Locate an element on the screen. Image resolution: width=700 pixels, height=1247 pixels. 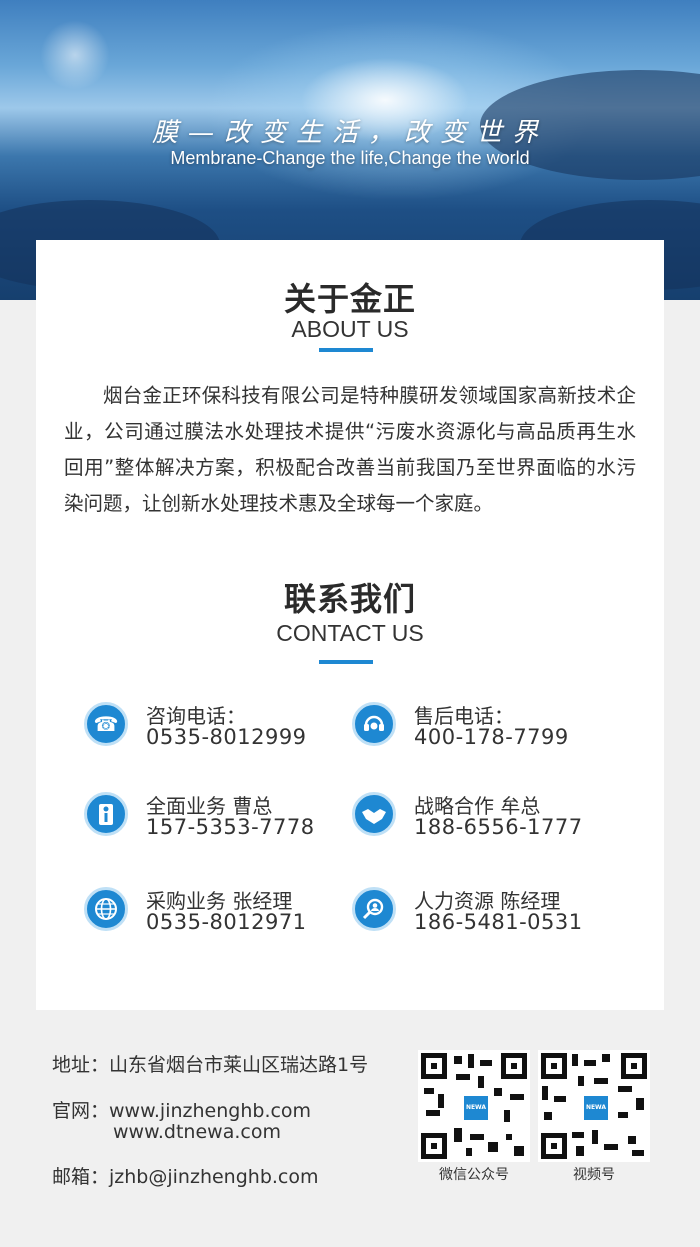
about-title: 关于金正 is located at coordinates (349, 299).